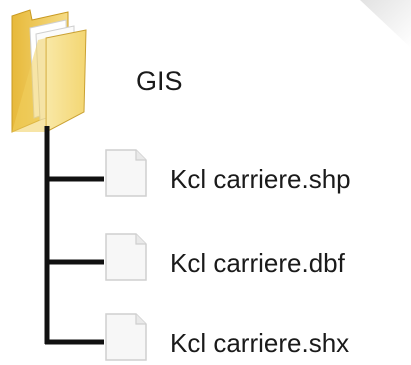 This screenshot has width=411, height=365. I want to click on file-name-shx: Kcl carriere.shx, so click(259, 343).